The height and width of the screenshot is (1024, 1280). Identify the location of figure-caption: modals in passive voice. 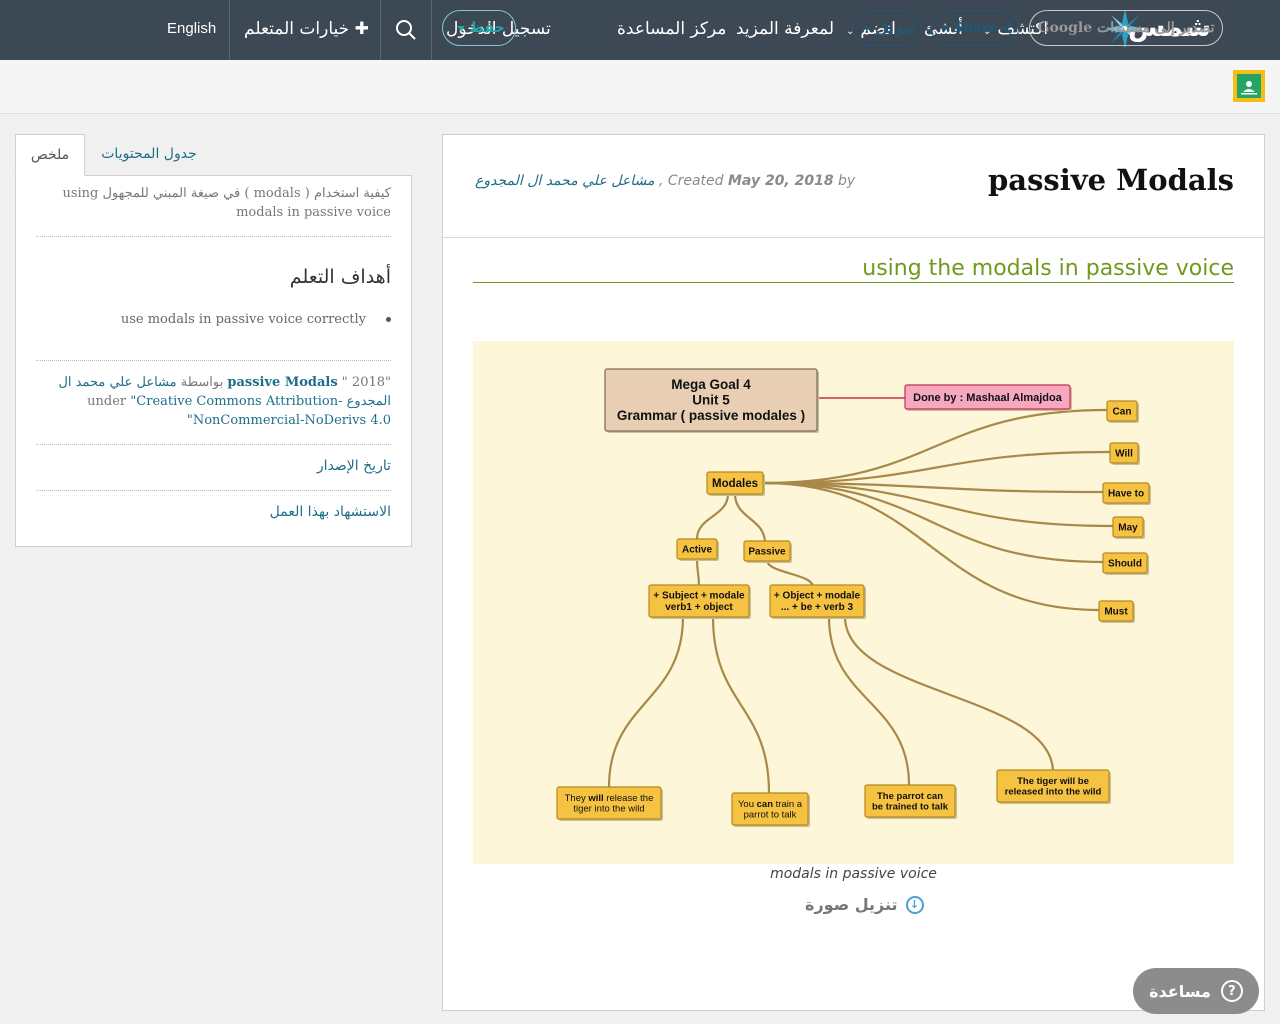
(853, 874).